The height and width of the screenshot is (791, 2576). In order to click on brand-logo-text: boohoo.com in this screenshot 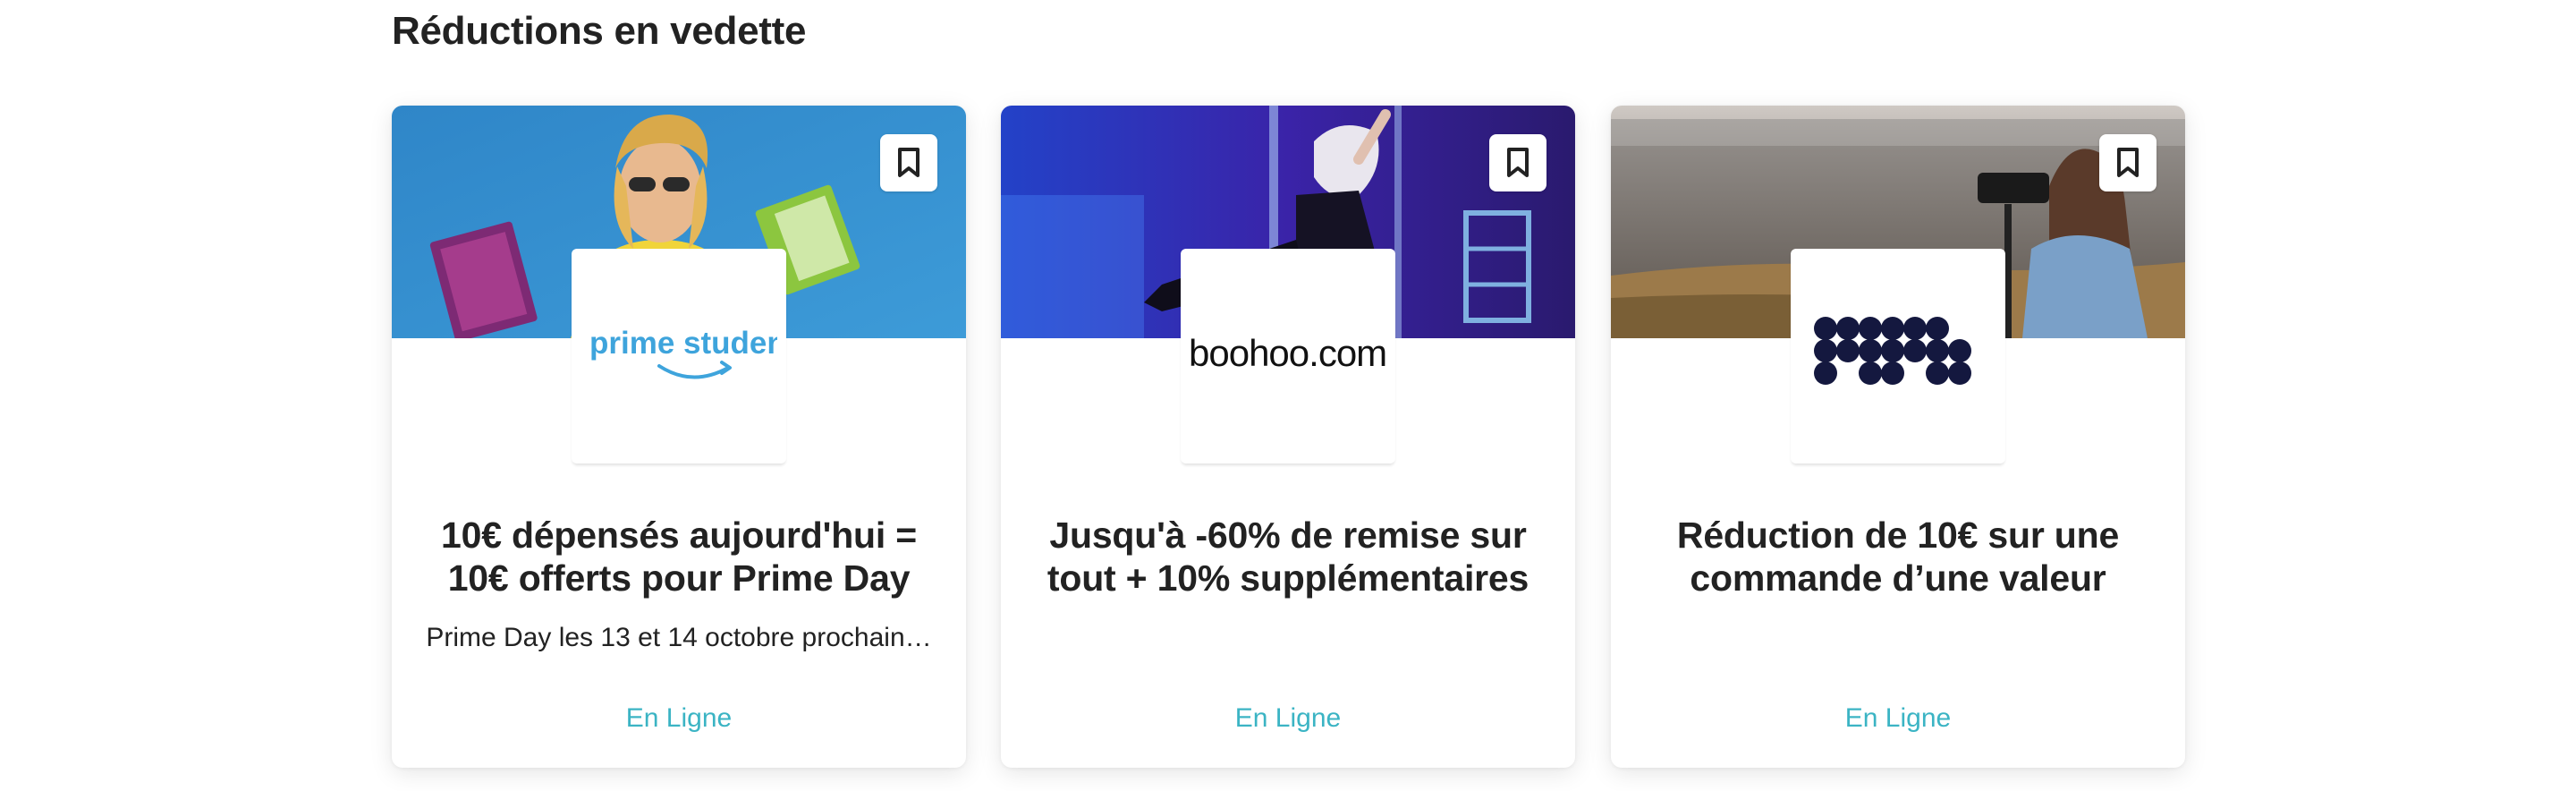, I will do `click(1287, 353)`.